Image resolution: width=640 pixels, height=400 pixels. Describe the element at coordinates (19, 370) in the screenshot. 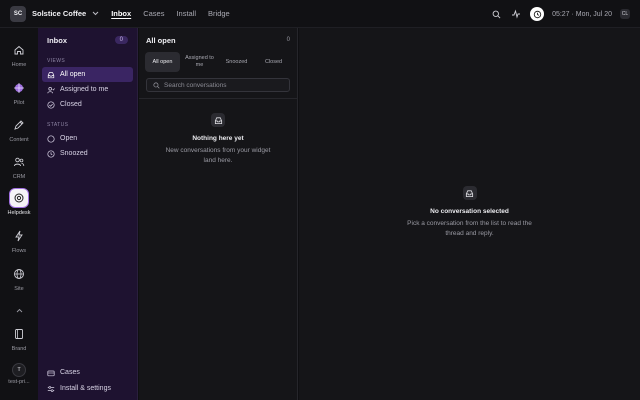

I see `avatar: T` at that location.